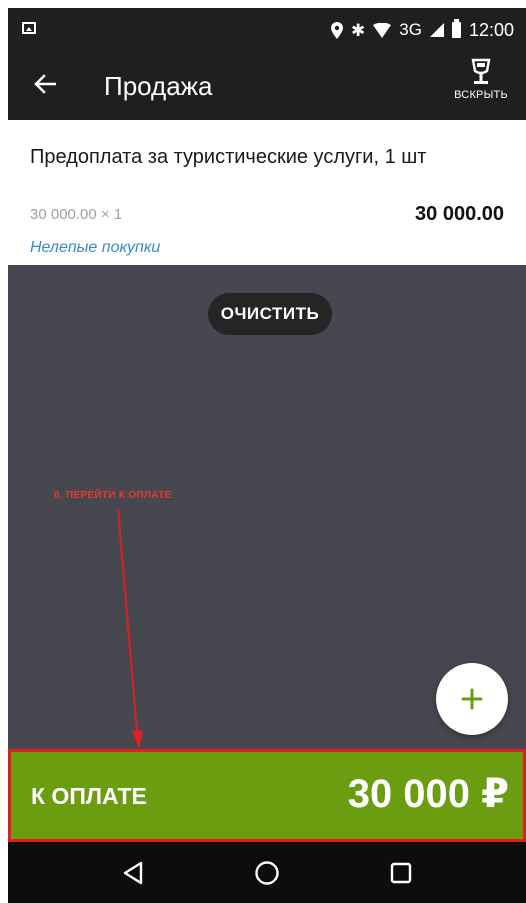  What do you see at coordinates (29, 28) in the screenshot?
I see `gallery-icon` at bounding box center [29, 28].